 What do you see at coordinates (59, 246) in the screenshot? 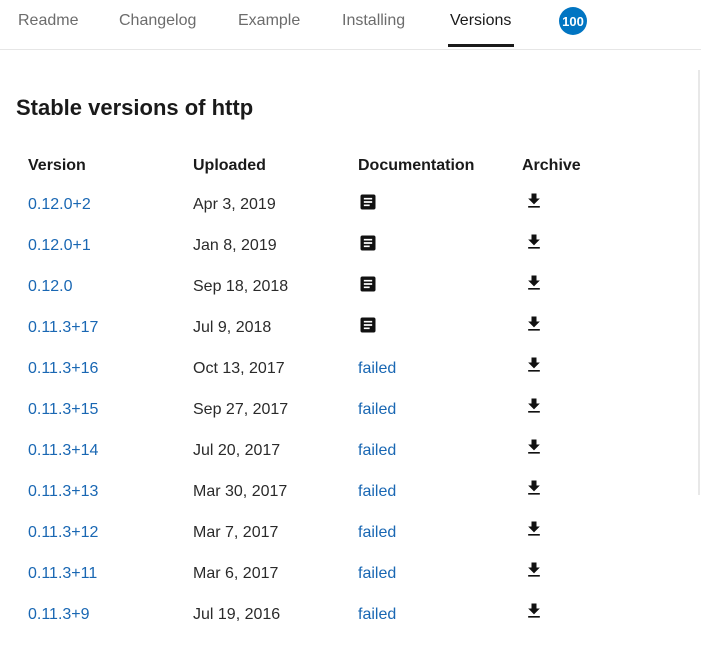
I see `version-link: 0.12.0+1` at bounding box center [59, 246].